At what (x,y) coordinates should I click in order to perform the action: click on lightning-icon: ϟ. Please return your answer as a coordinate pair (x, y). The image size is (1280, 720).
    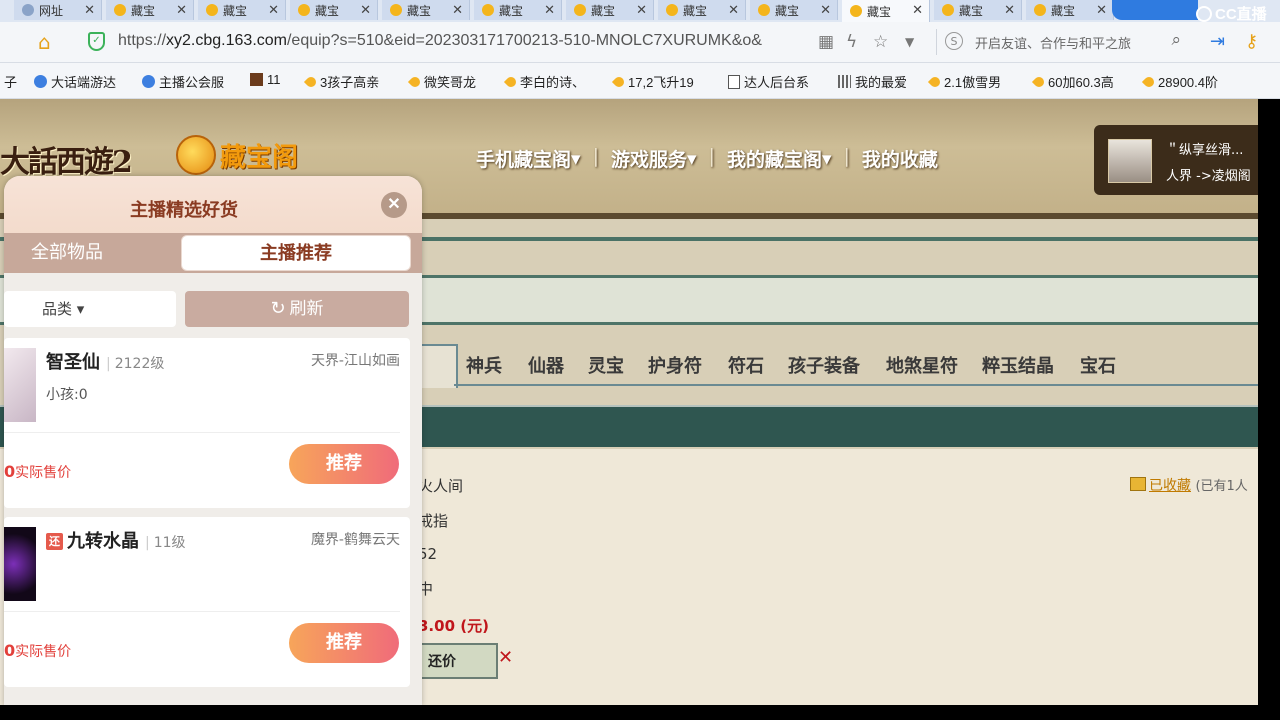
    Looking at the image, I should click on (851, 42).